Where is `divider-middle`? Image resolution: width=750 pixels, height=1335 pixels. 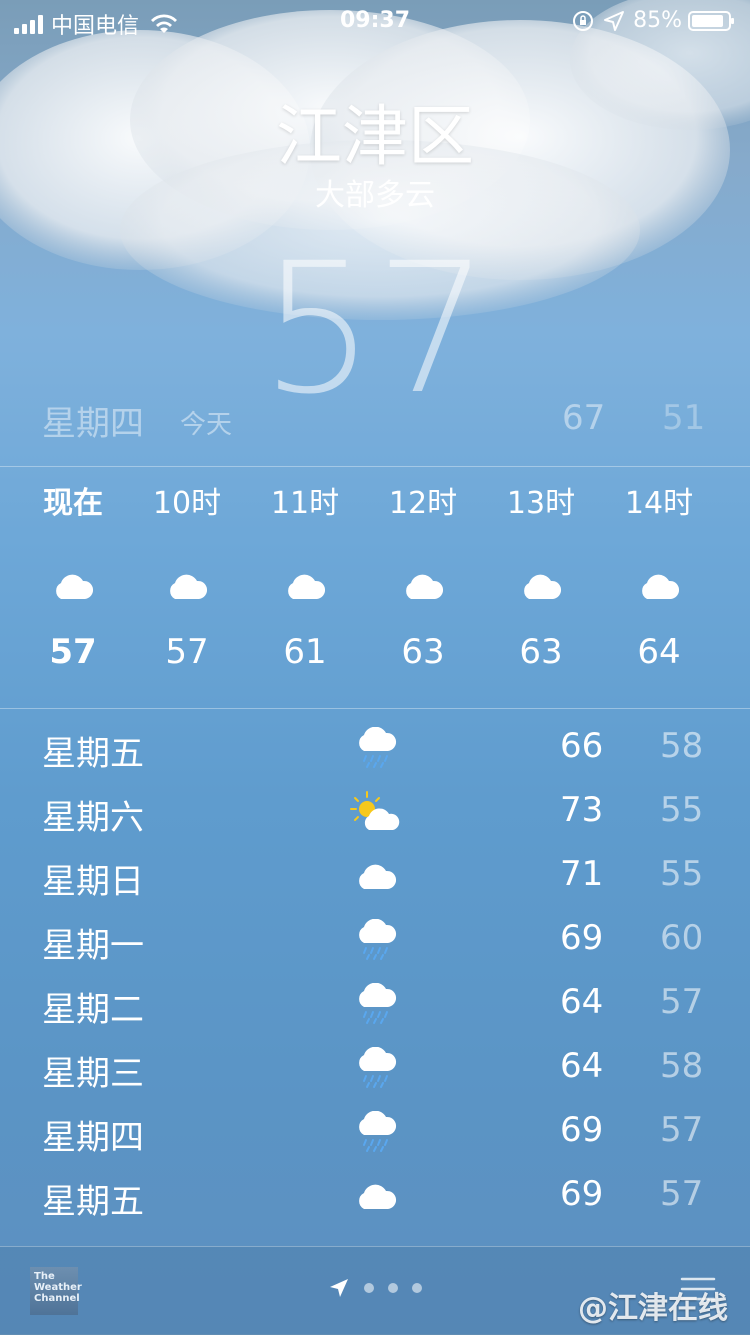 divider-middle is located at coordinates (375, 708).